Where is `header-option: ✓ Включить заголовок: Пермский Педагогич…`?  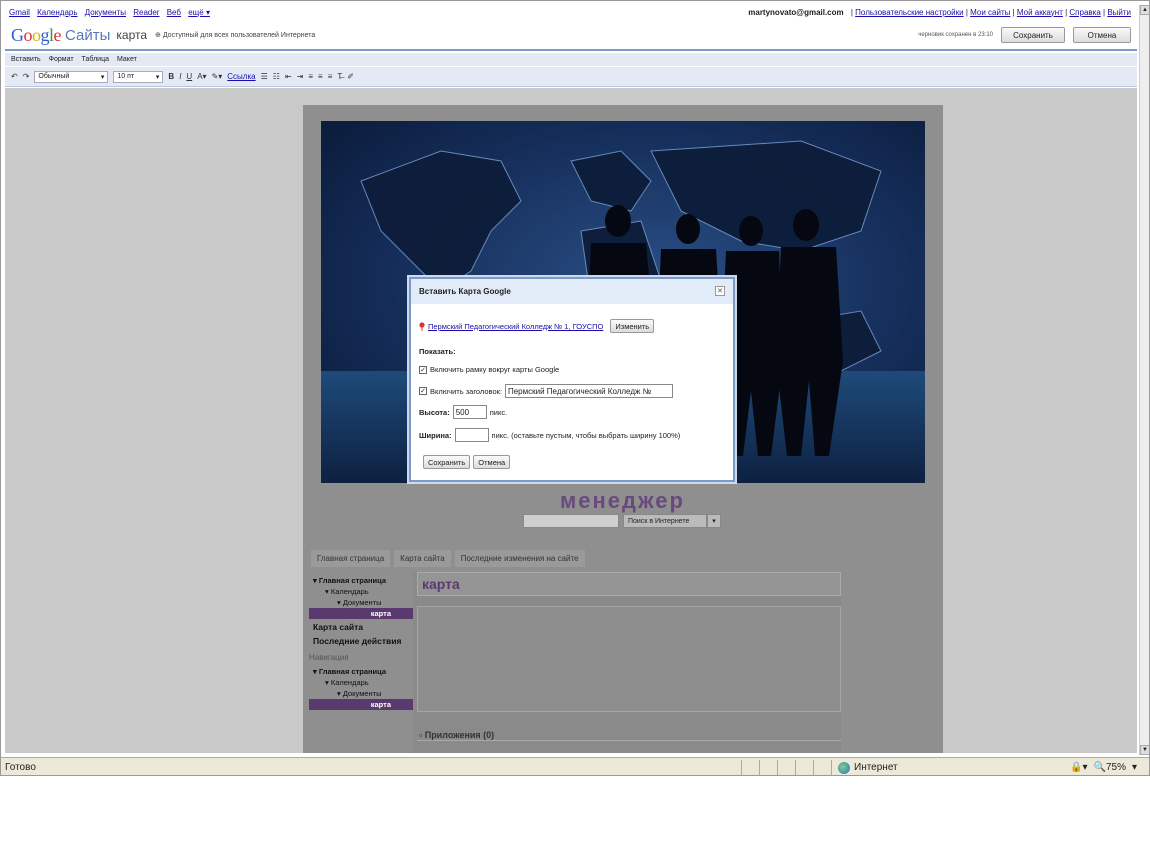 header-option: ✓ Включить заголовок: Пермский Педагогич… is located at coordinates (546, 391).